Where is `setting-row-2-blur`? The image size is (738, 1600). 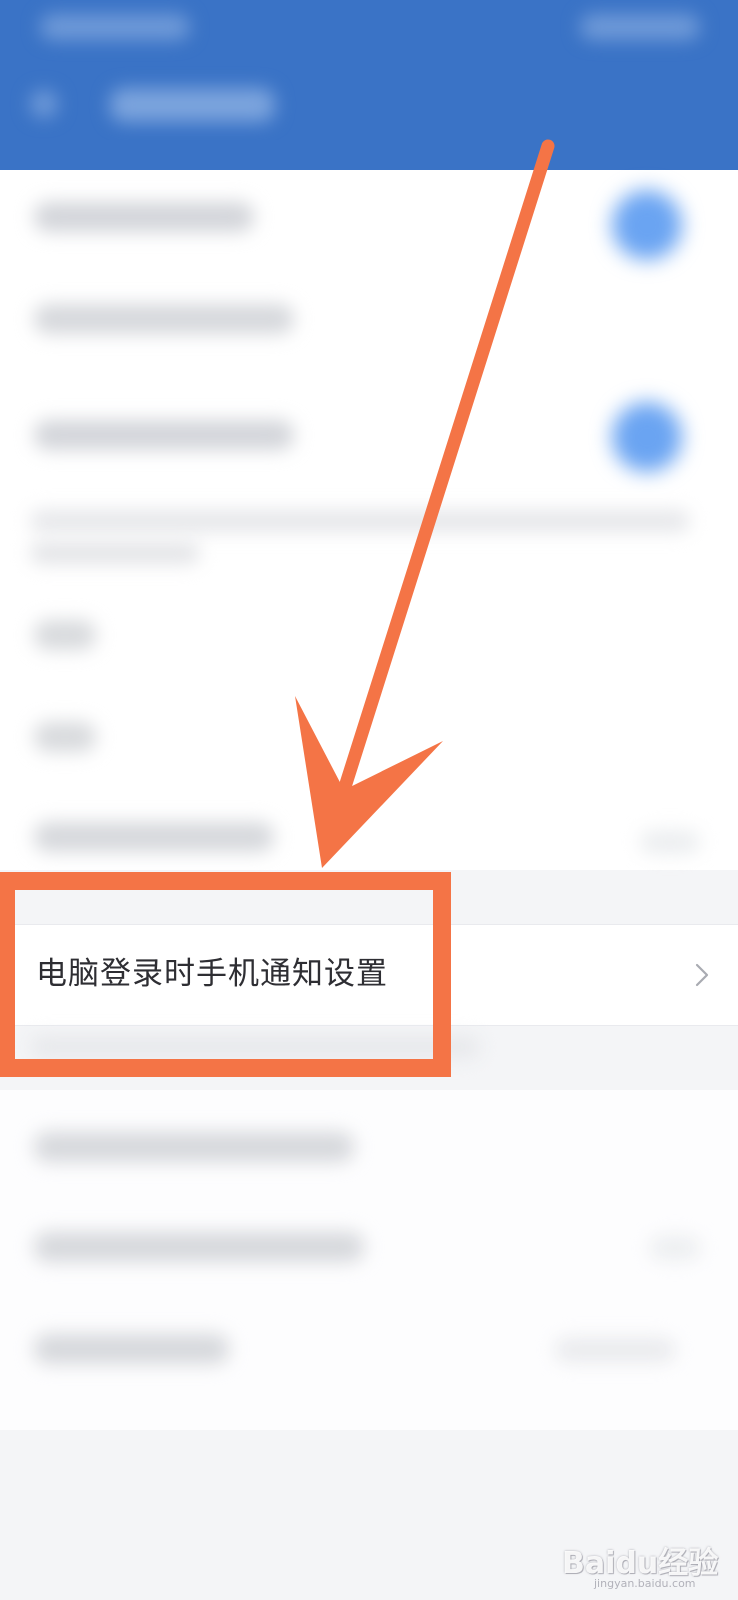 setting-row-2-blur is located at coordinates (164, 319).